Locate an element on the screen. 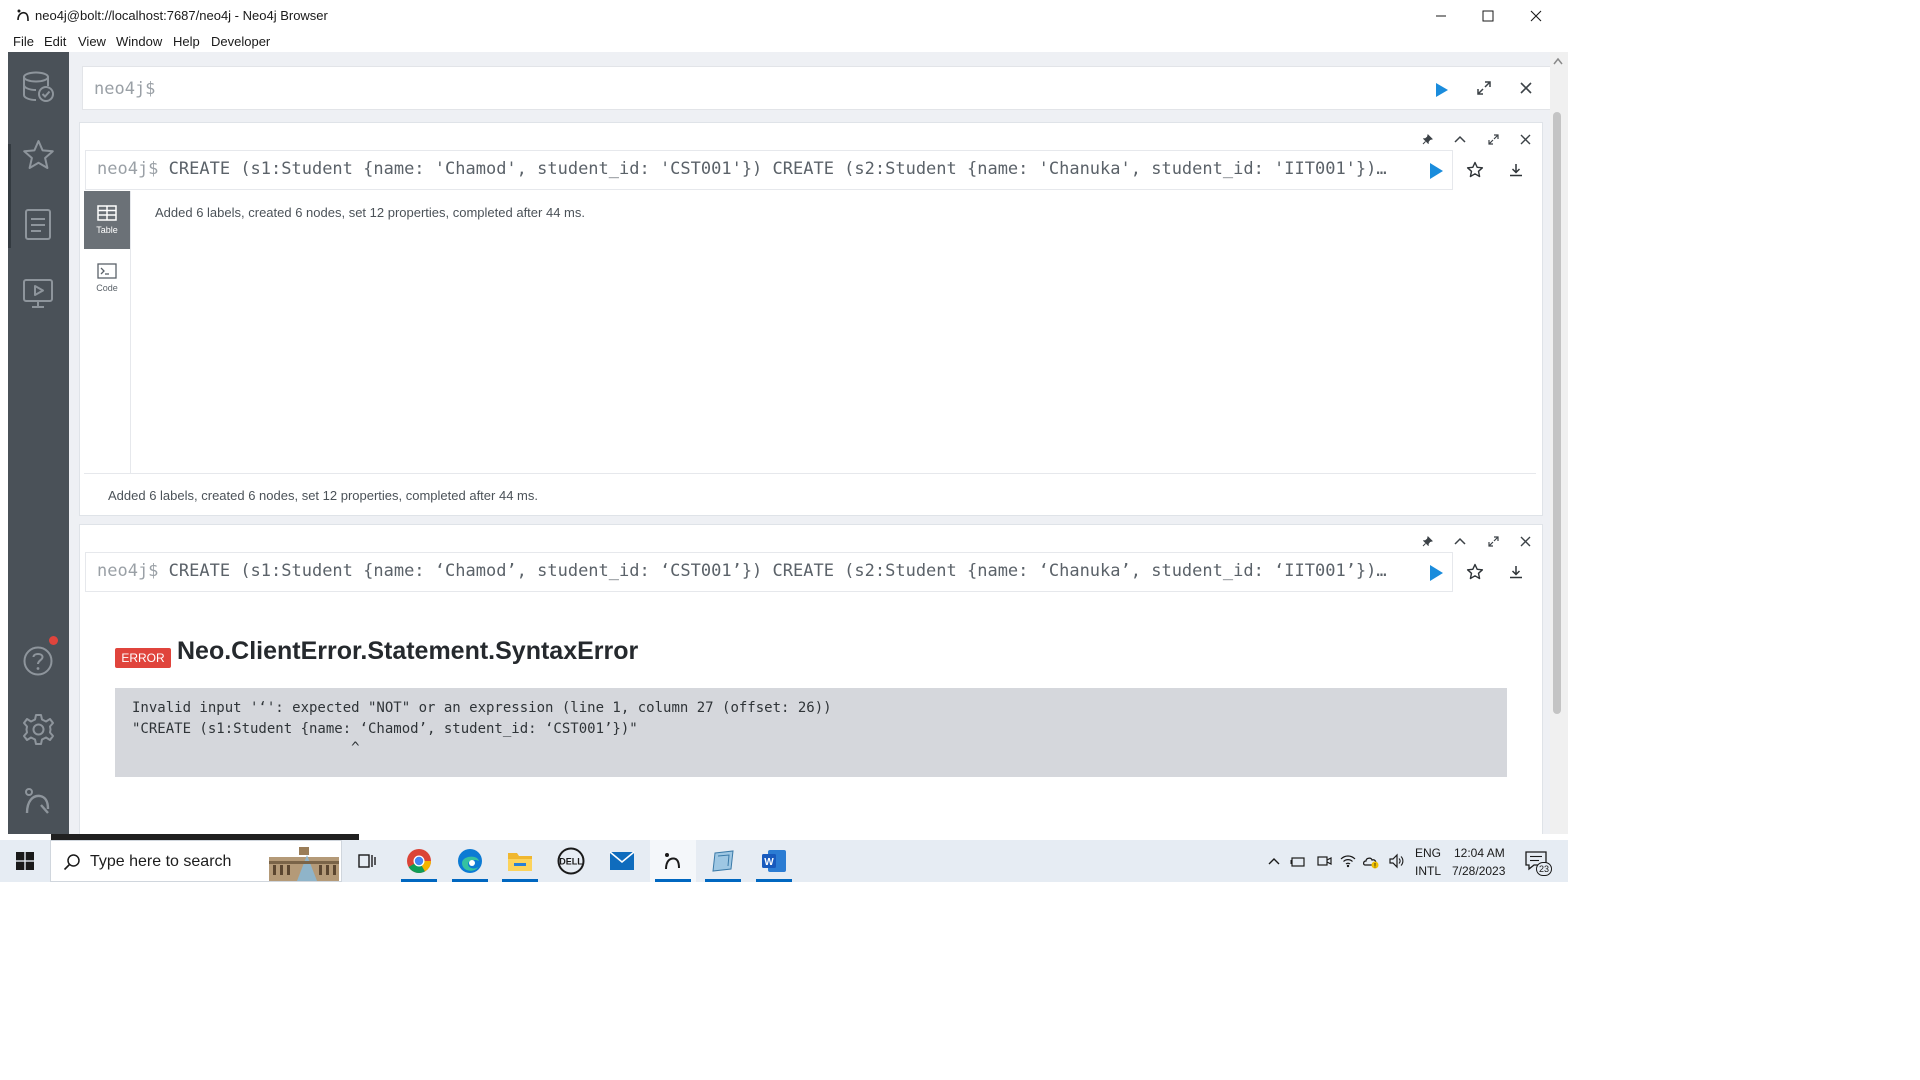 This screenshot has height=1080, width=1920. minimize-icon is located at coordinates (1441, 15).